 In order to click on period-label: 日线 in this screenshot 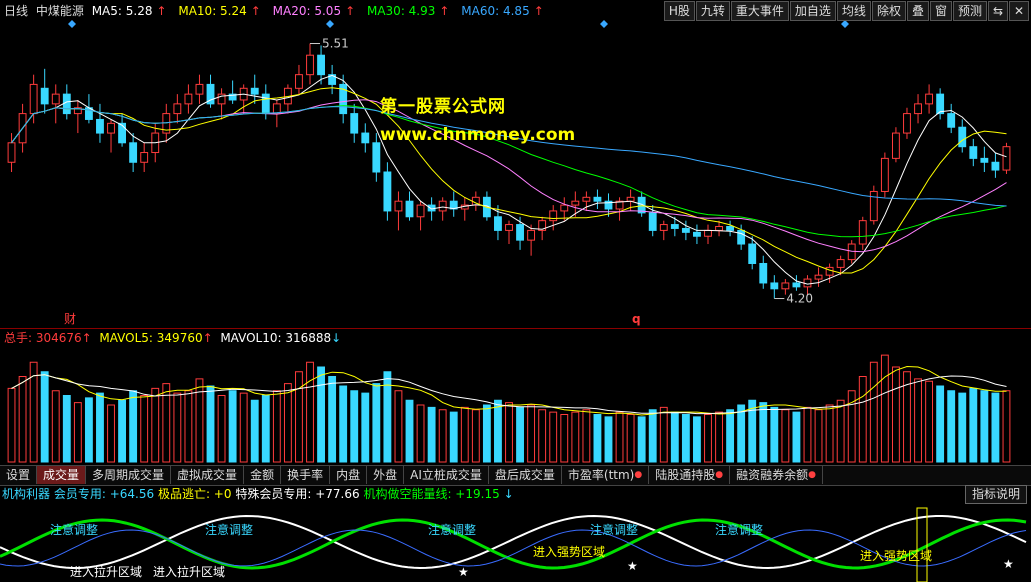, I will do `click(16, 11)`.